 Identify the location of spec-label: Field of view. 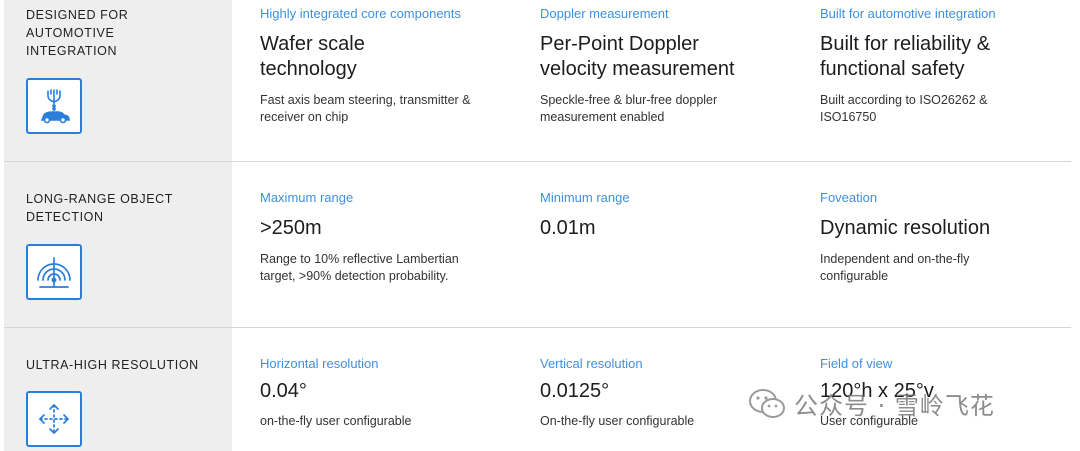
(856, 363).